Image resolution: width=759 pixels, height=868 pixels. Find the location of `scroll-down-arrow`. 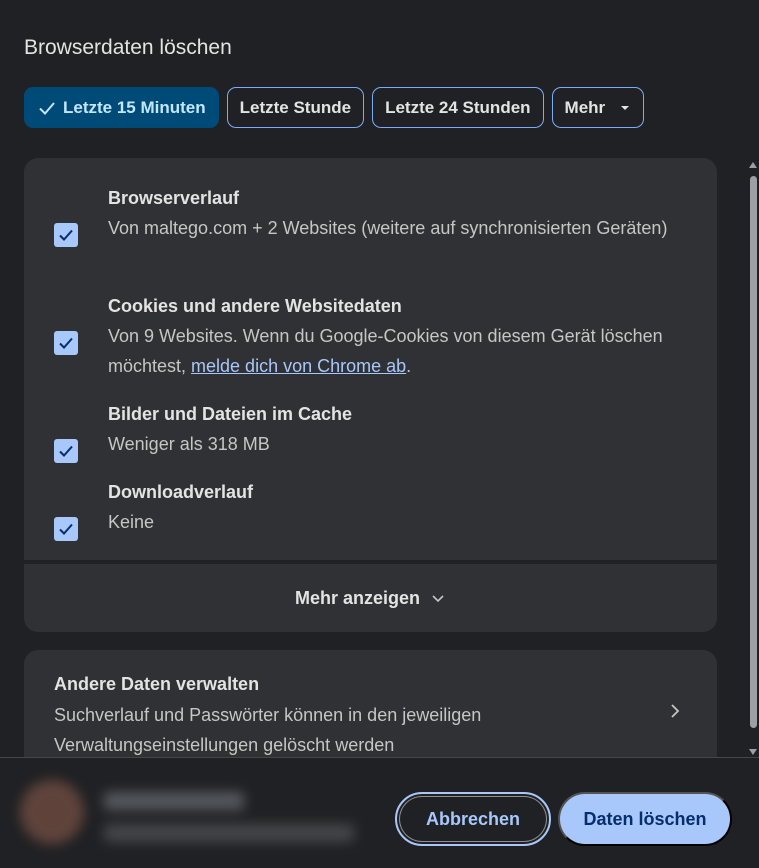

scroll-down-arrow is located at coordinates (753, 752).